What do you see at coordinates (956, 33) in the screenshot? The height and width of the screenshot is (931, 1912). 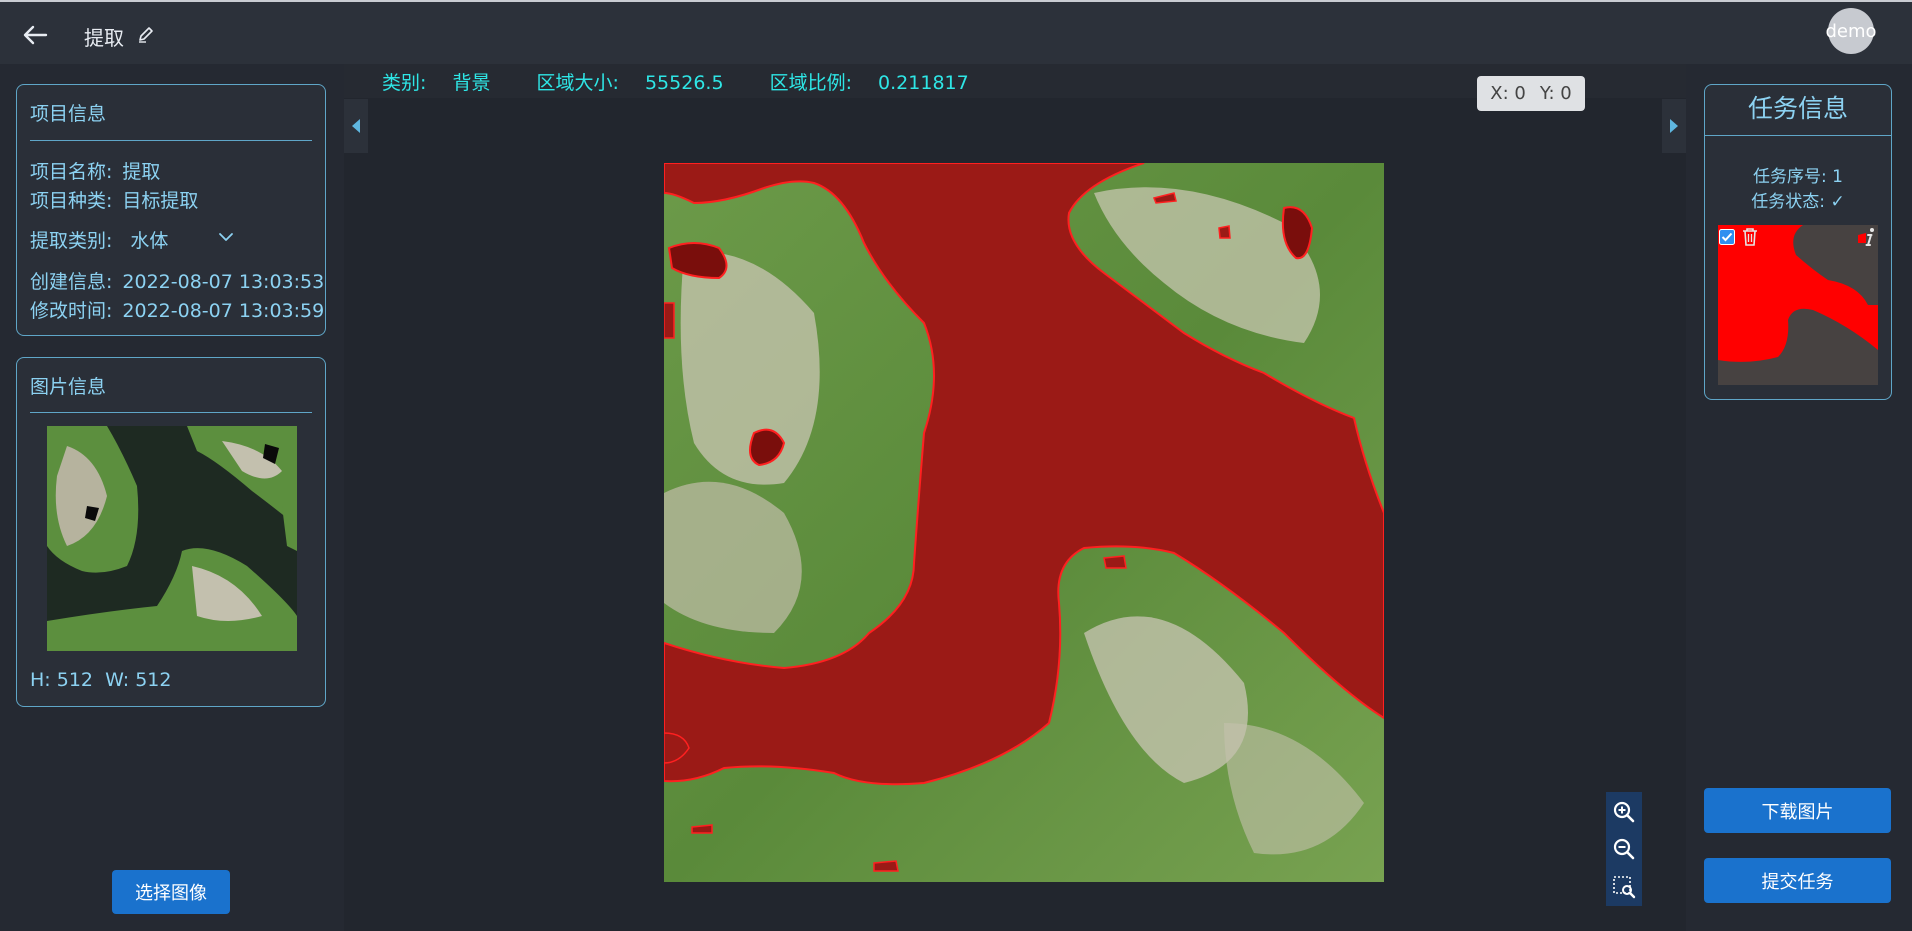 I see `app-header: 提取 demo` at bounding box center [956, 33].